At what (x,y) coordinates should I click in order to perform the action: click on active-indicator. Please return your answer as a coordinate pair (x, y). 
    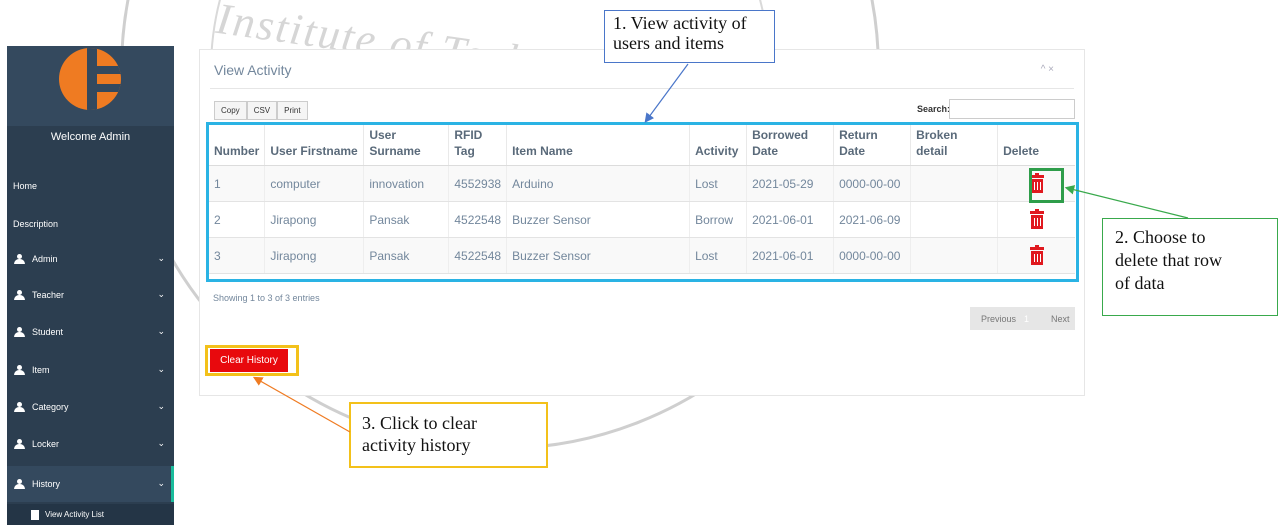
    Looking at the image, I should click on (172, 484).